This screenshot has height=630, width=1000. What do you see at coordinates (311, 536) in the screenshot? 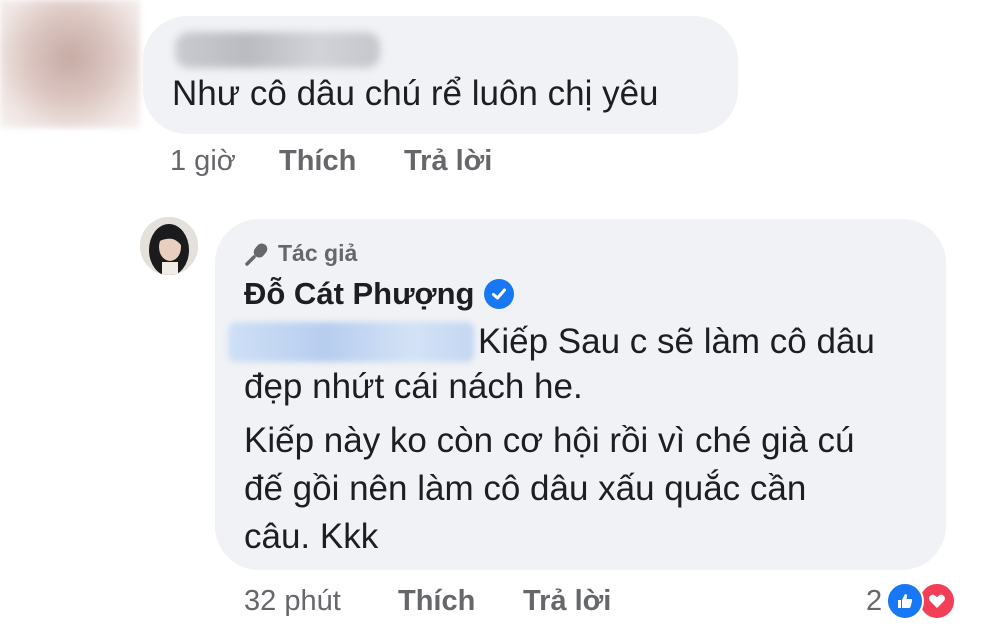
I see `reply-text-line: câu. Kkk` at bounding box center [311, 536].